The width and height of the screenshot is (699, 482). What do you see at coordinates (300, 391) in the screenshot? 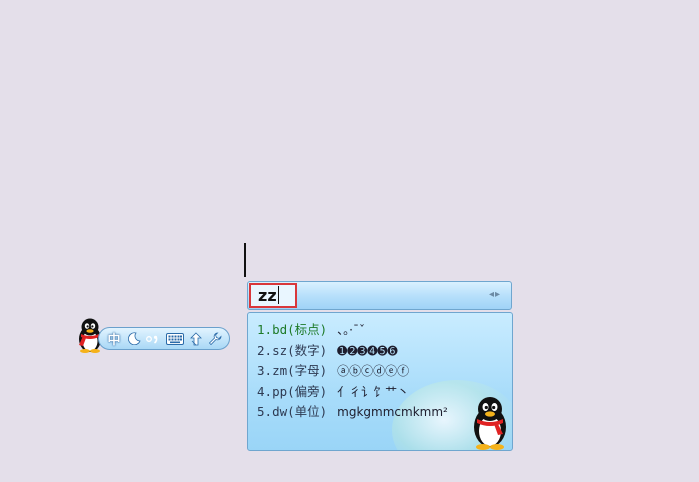
I see `candidate-code: pp(偏旁)` at bounding box center [300, 391].